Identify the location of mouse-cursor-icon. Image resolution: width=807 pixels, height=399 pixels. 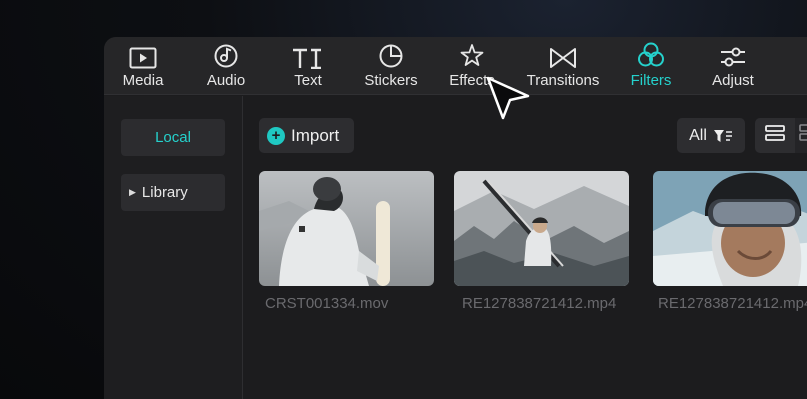
(508, 101).